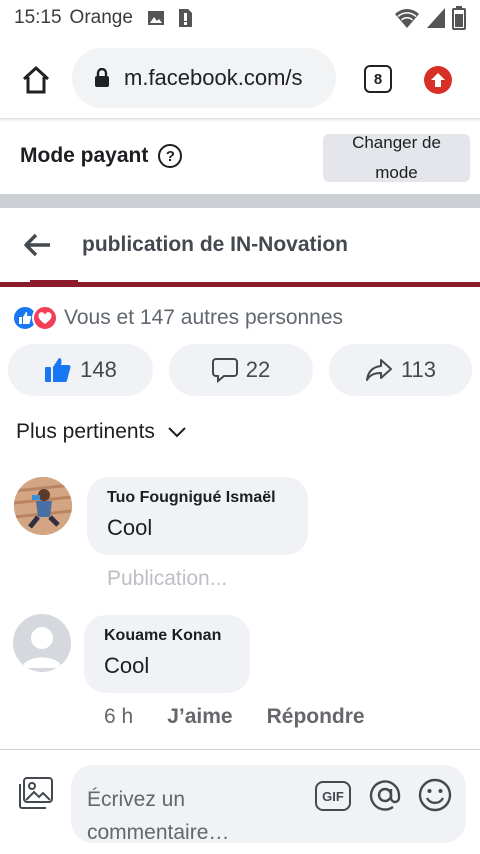 This screenshot has height=854, width=480. What do you see at coordinates (197, 516) in the screenshot?
I see `comment-bubble: Tuo Fougnigué Ismaël Cool` at bounding box center [197, 516].